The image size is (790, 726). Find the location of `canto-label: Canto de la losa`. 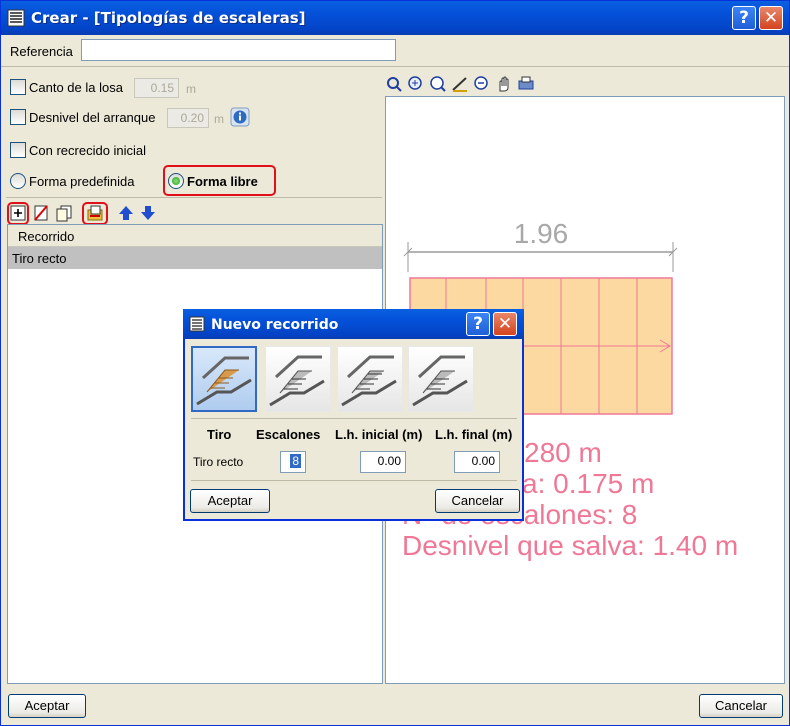

canto-label: Canto de la losa is located at coordinates (76, 87).